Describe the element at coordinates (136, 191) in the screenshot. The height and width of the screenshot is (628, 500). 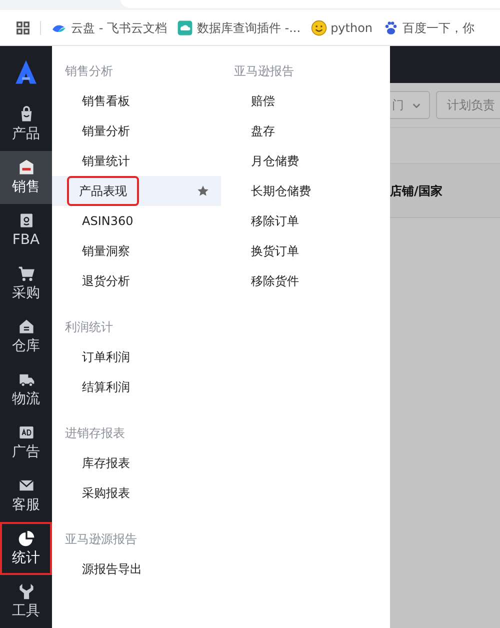
I see `menu-item: 产品表现` at that location.